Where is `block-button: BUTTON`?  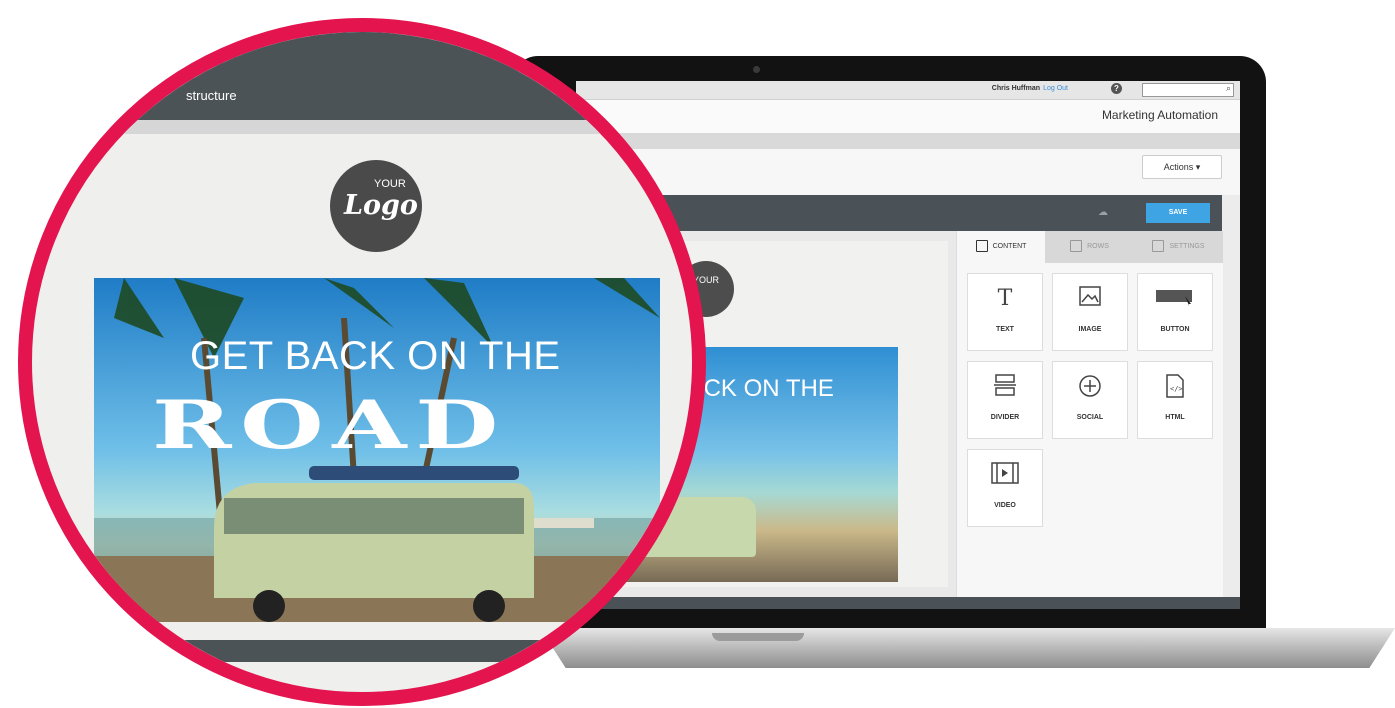 block-button: BUTTON is located at coordinates (1175, 312).